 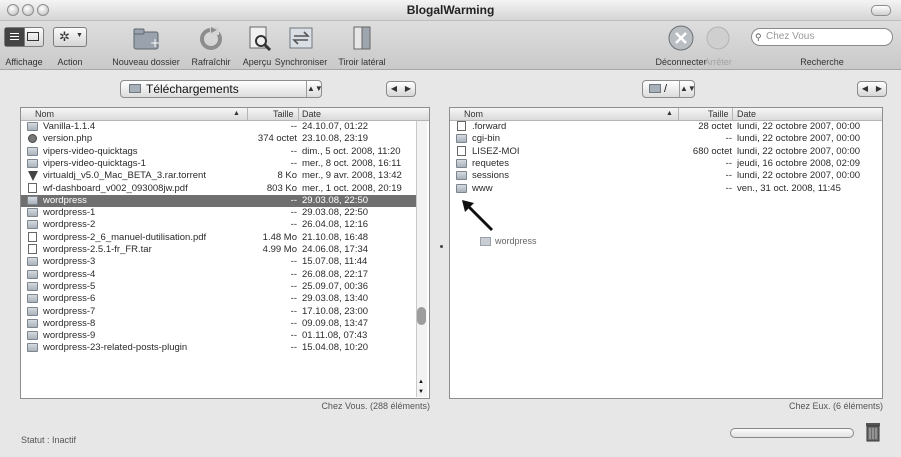 I want to click on file-date: lundi, 22 octobre 2007, 00:00, so click(x=799, y=126).